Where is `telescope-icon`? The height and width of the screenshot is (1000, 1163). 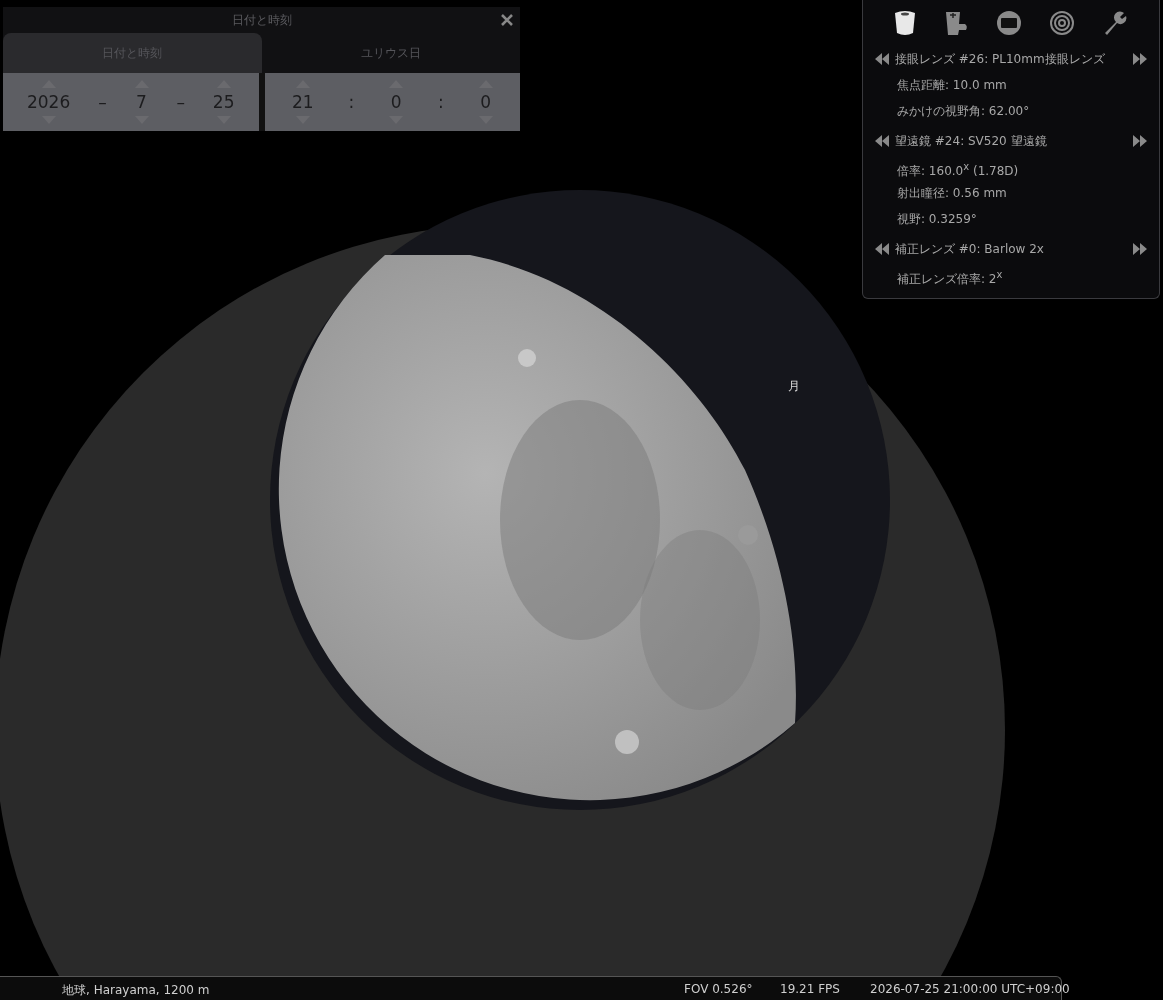
telescope-icon is located at coordinates (956, 23).